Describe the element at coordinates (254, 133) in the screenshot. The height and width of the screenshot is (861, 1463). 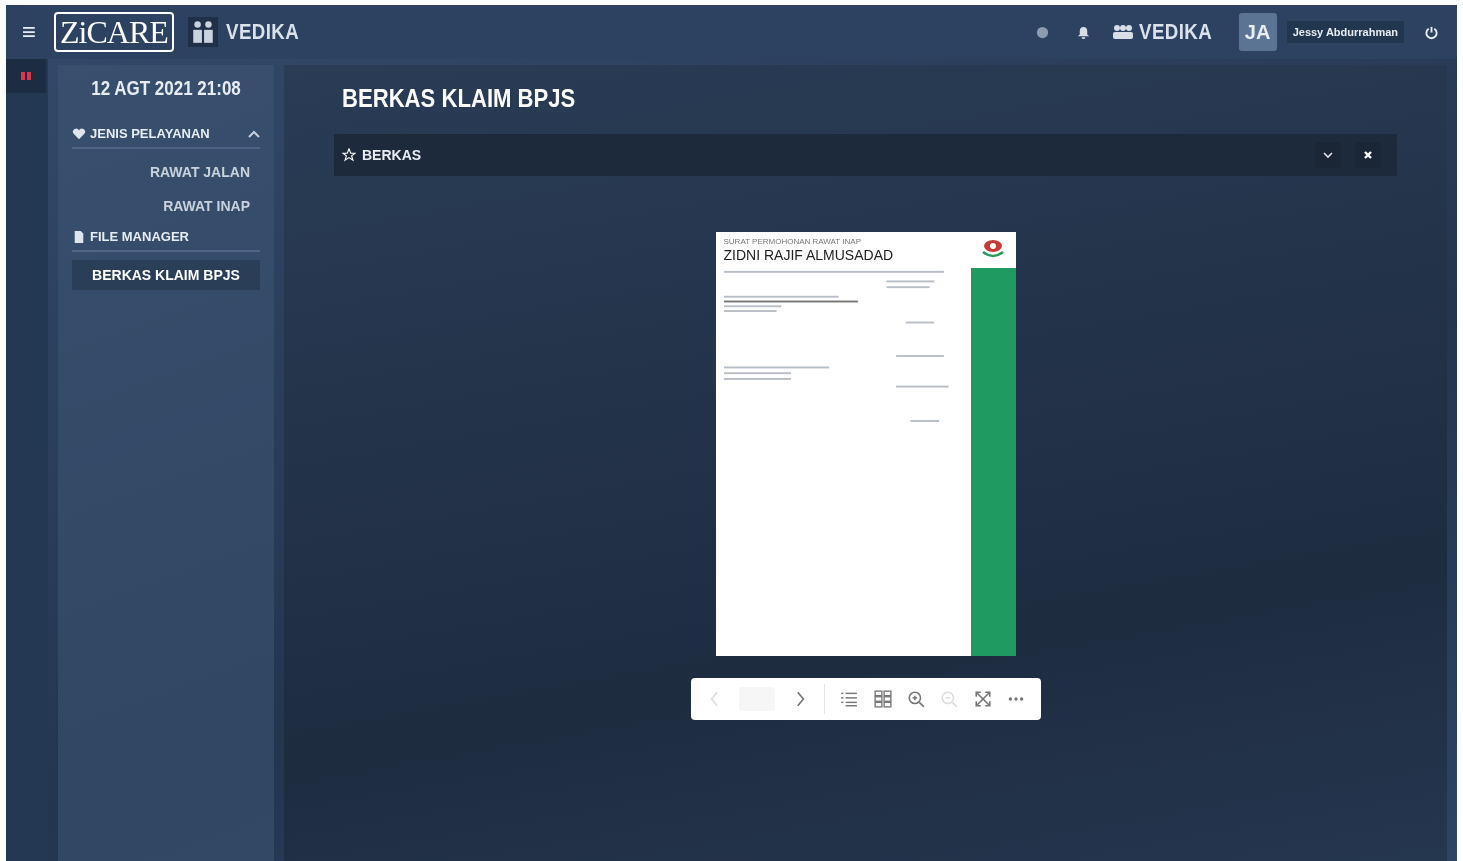
I see `chevron-icon` at that location.